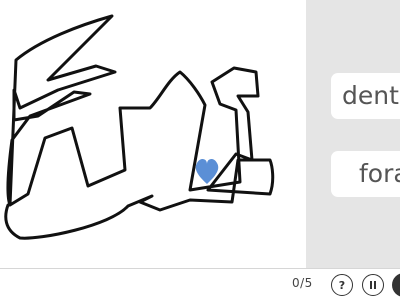 This screenshot has width=400, height=300. I want to click on progress-counter: 0/5, so click(302, 283).